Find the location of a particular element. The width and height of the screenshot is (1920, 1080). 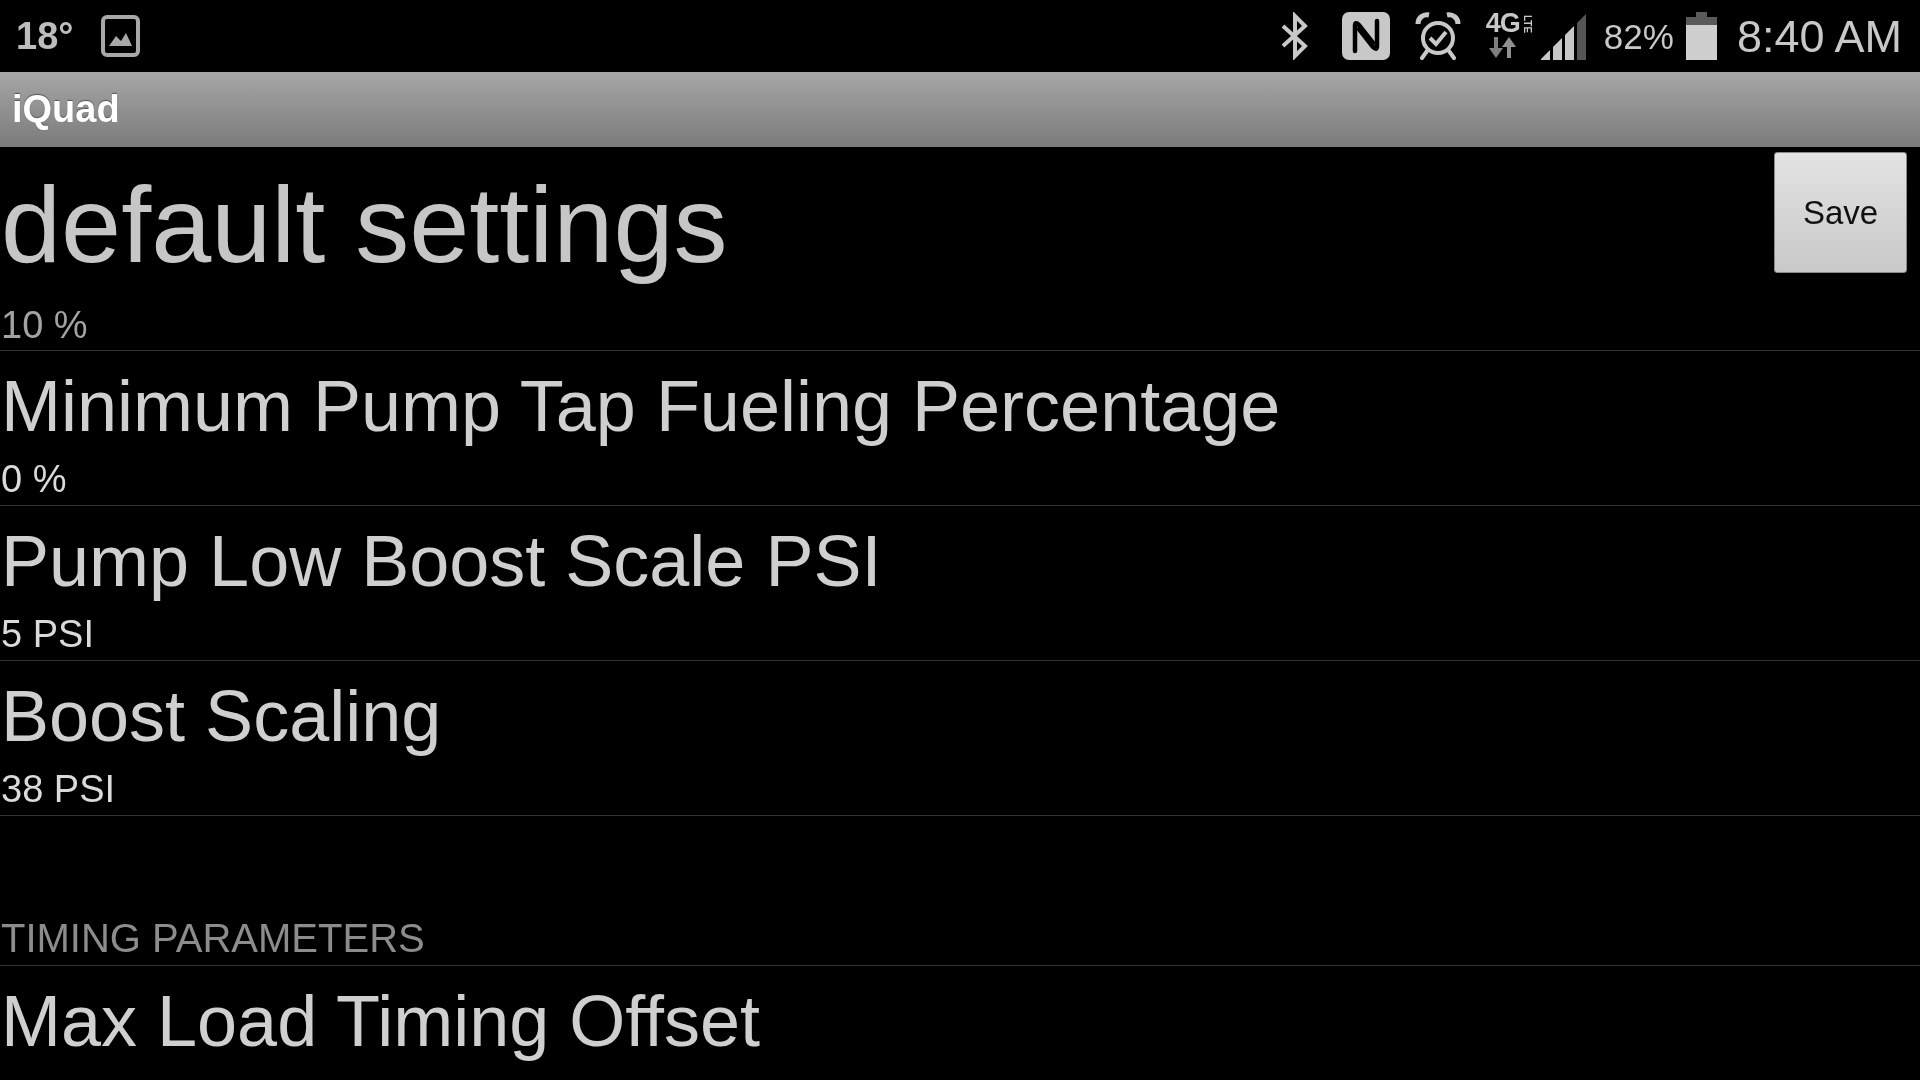

battery-icon is located at coordinates (1701, 36).